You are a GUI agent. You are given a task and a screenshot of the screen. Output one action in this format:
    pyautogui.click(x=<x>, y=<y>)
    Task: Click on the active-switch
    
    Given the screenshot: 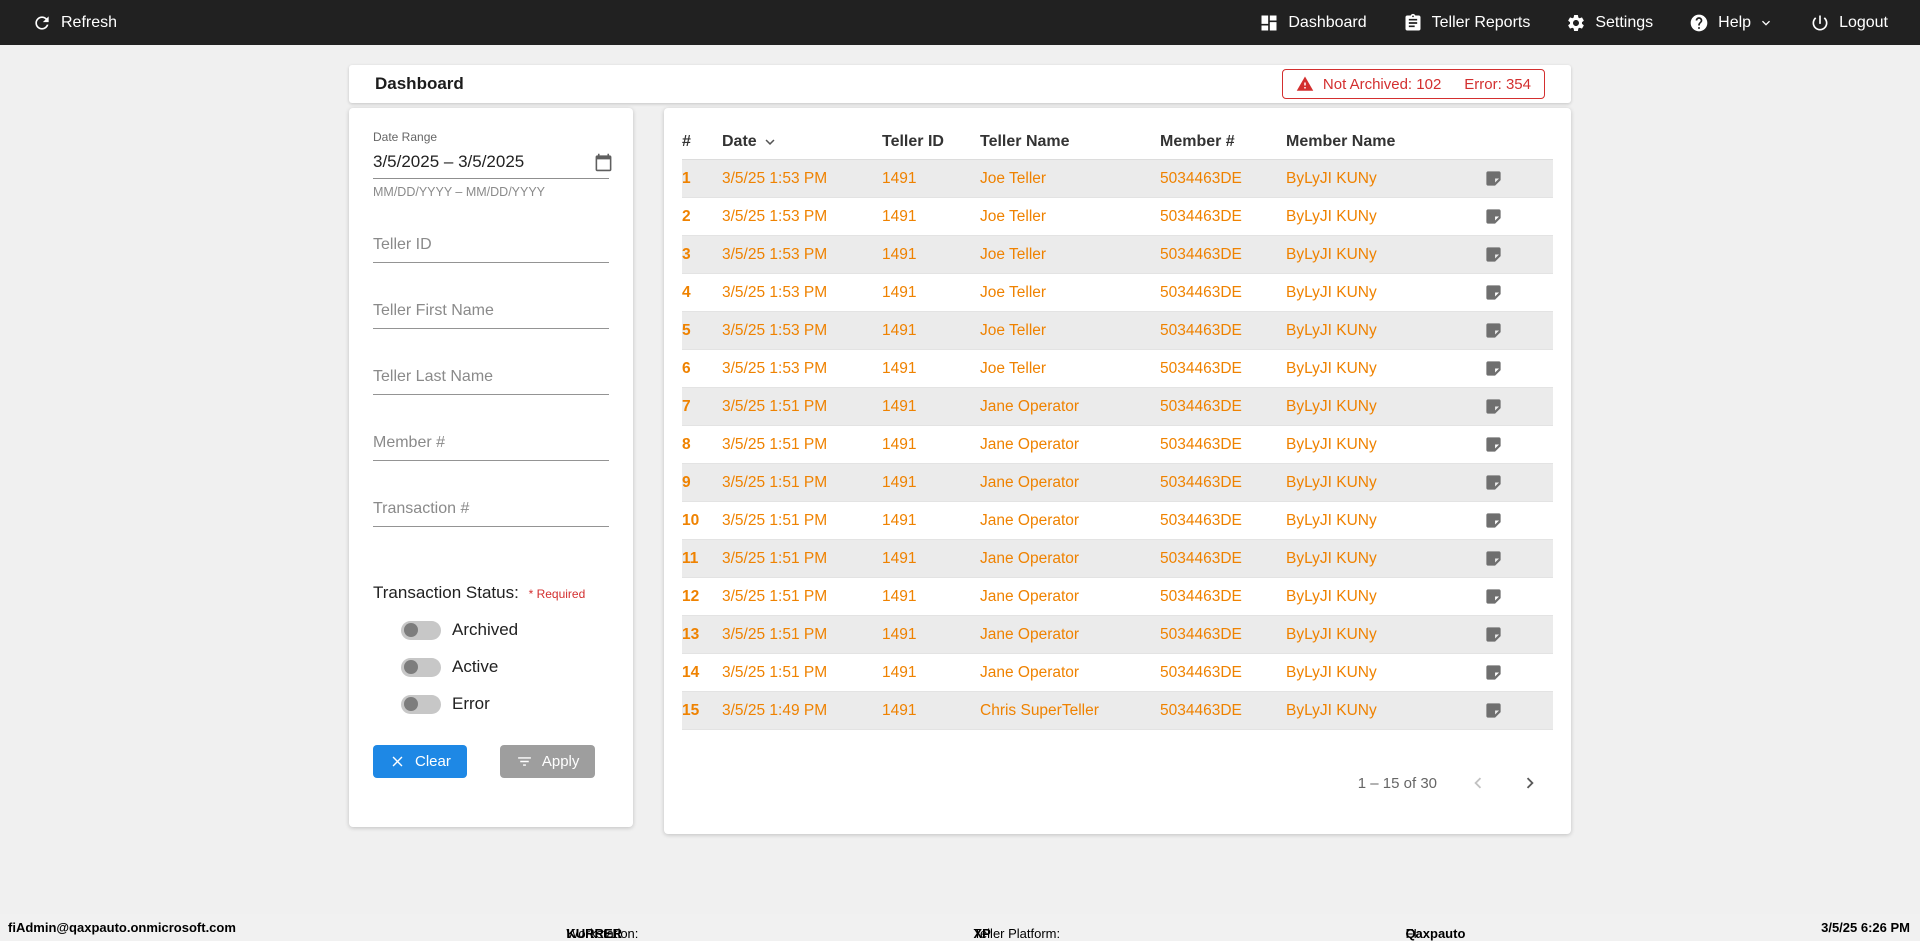 What is the action you would take?
    pyautogui.click(x=421, y=667)
    